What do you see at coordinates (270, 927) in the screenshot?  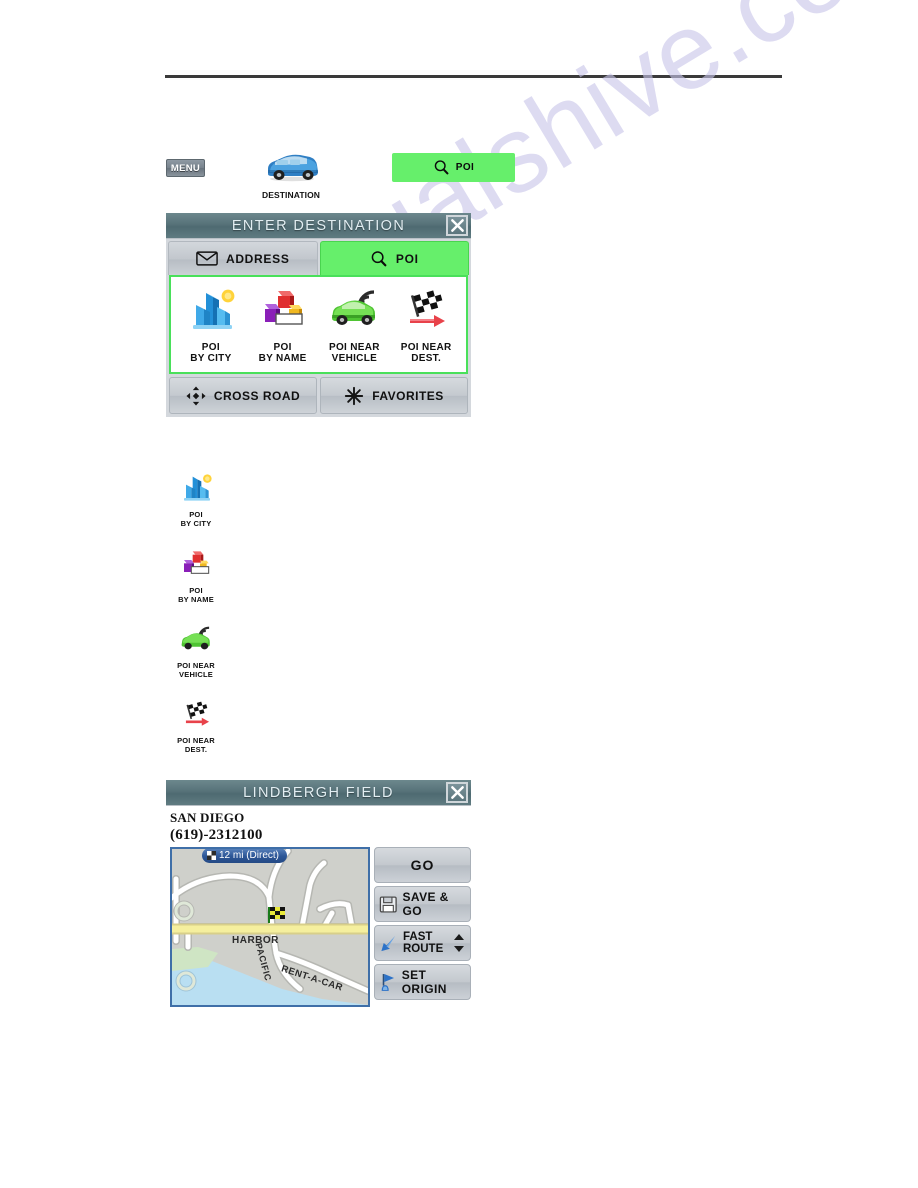 I see `poi-detail-map: HARBOR PACIFIC RENT-A-CAR 12 mi (Direct)` at bounding box center [270, 927].